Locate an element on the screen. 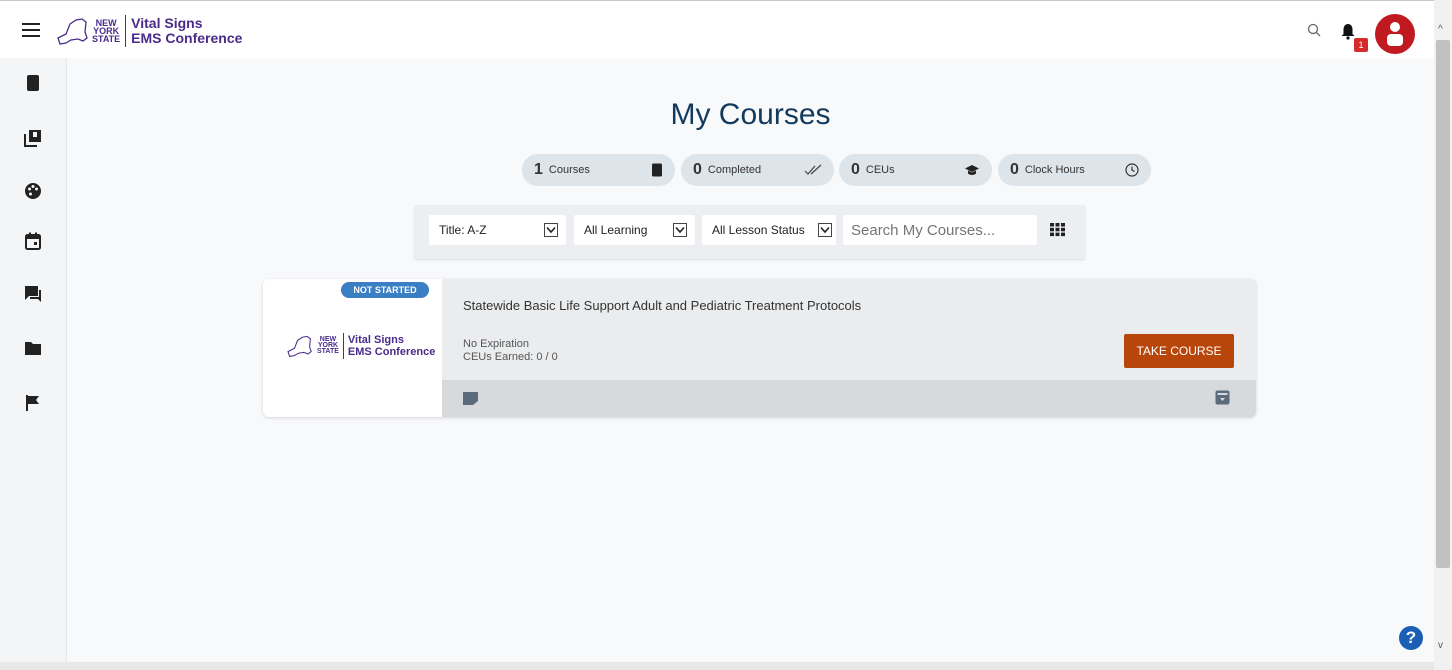  site-logo: NEW YORK STATE Vital Signs EMS Conference is located at coordinates (149, 31).